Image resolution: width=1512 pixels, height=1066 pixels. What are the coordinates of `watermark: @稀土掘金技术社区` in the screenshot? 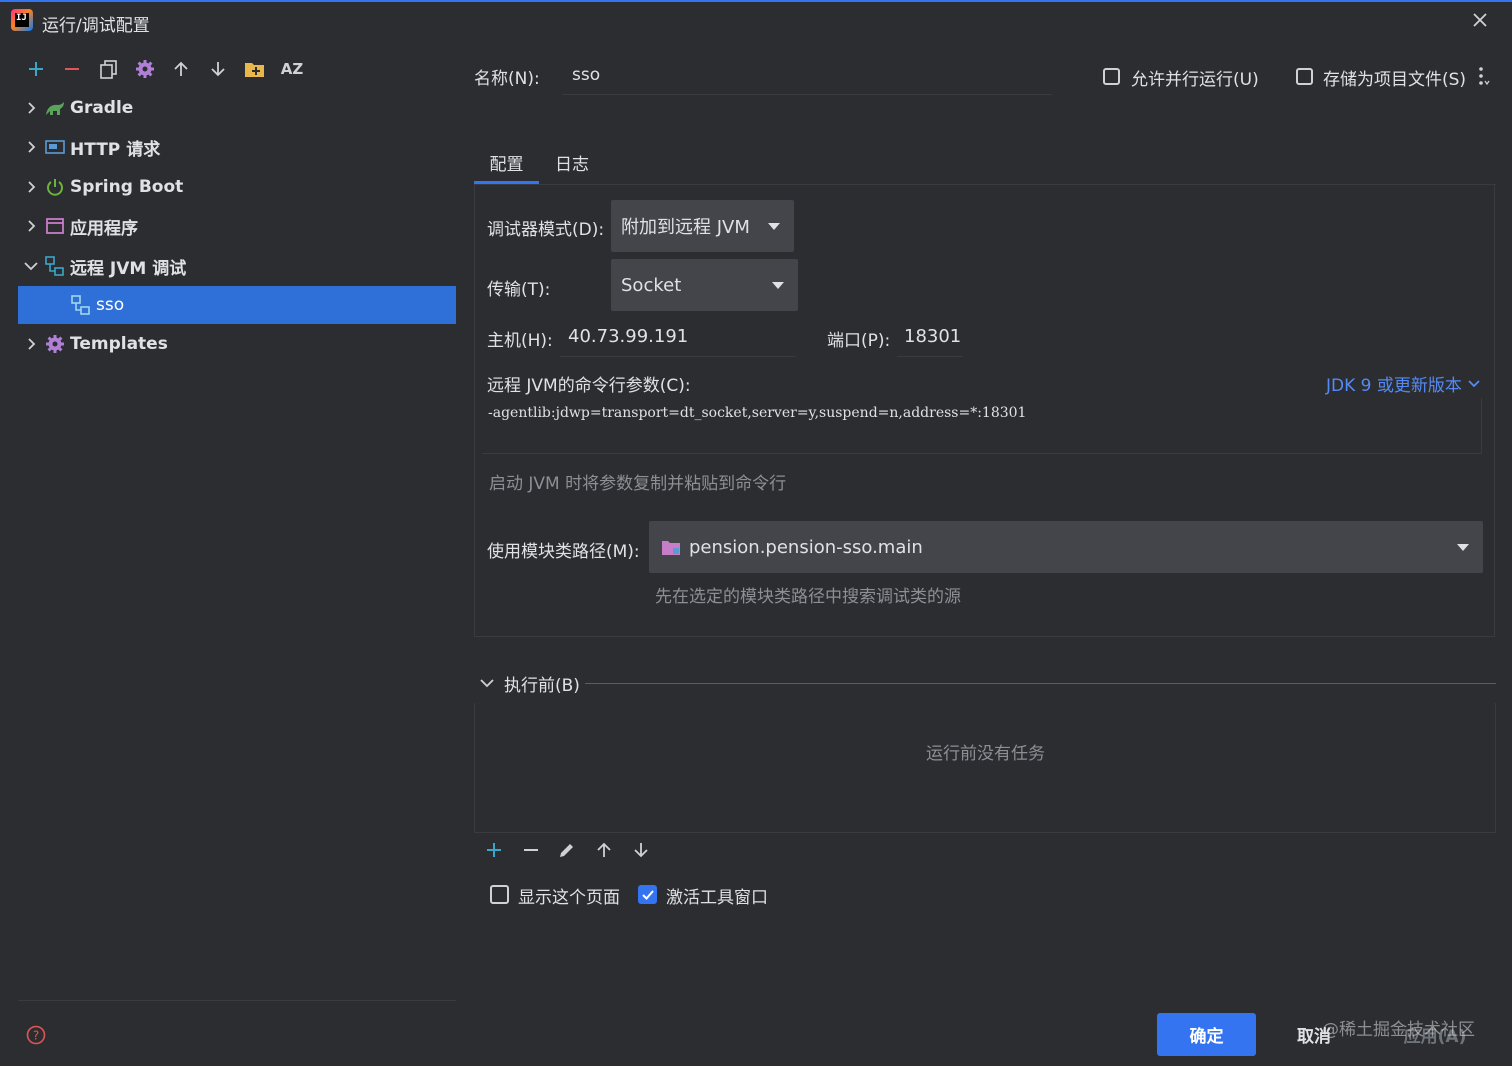 It's located at (1398, 1030).